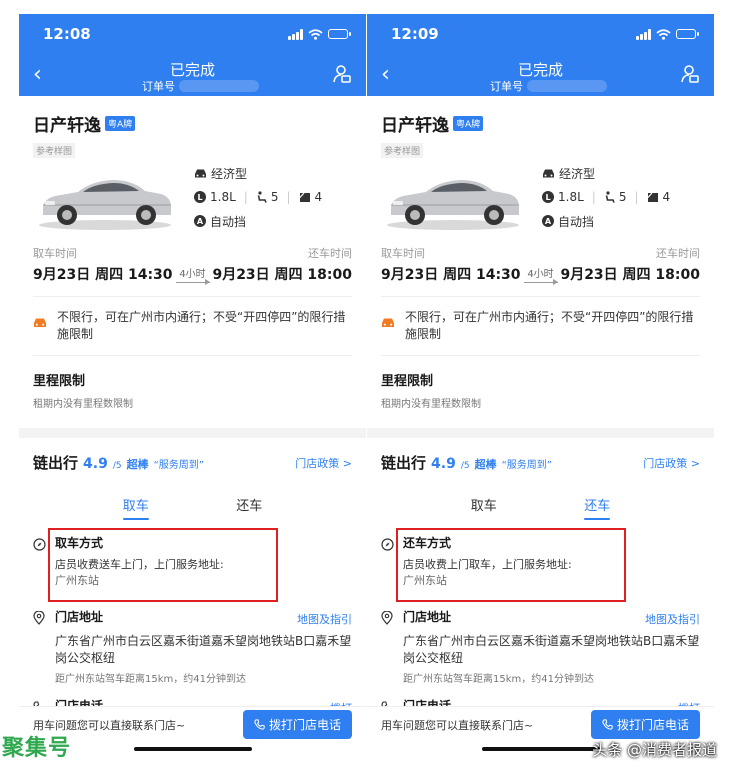 Image resolution: width=731 pixels, height=774 pixels. I want to click on watermark-left: 聚集号, so click(37, 748).